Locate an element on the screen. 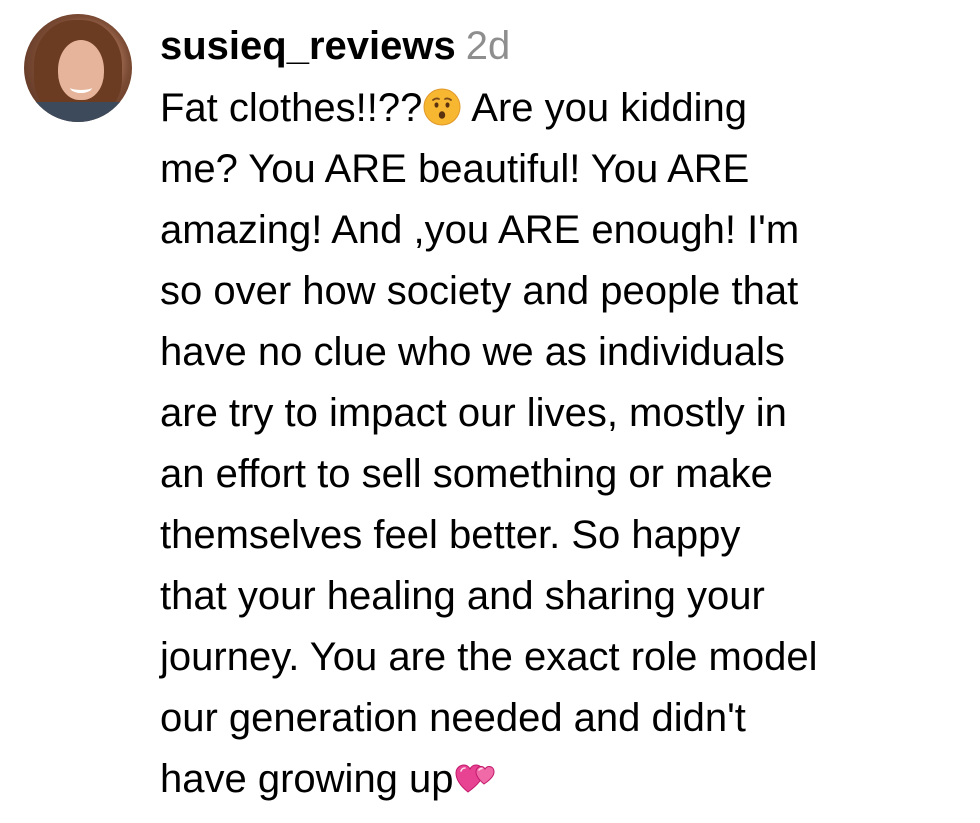  comment-line-4: so over how society and people that is located at coordinates (479, 291).